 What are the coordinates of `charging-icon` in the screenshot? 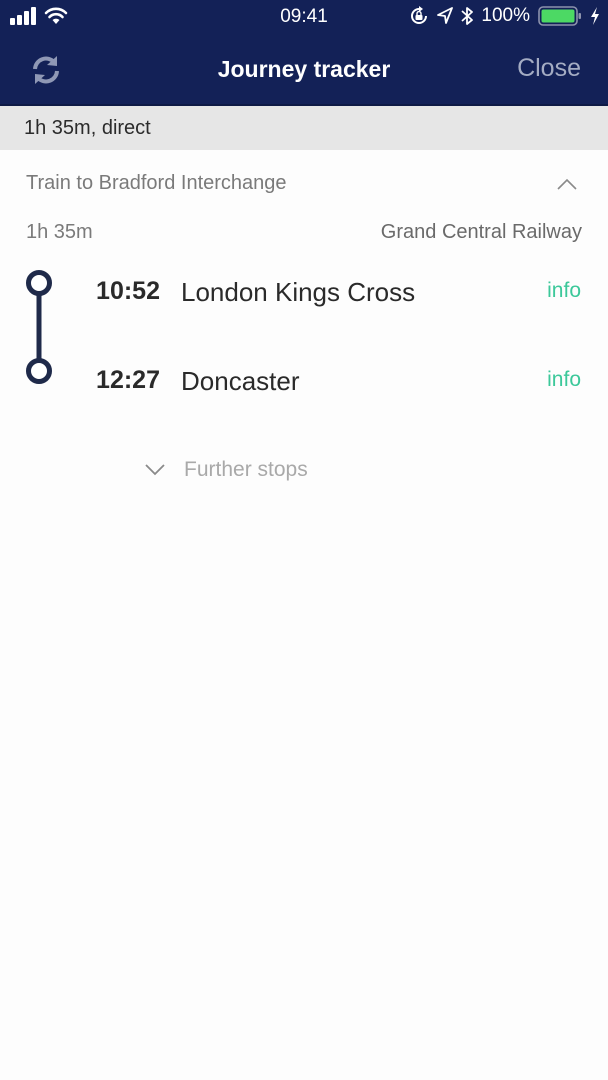 It's located at (595, 16).